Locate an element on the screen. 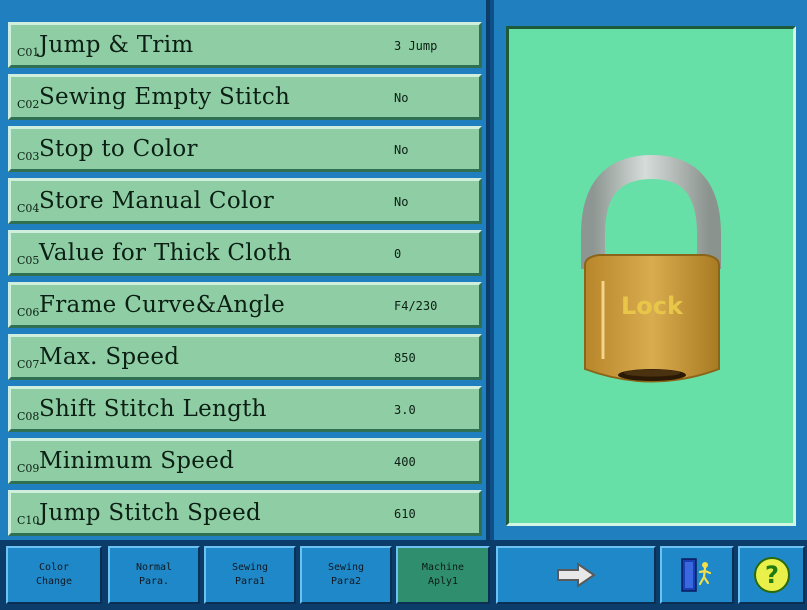 This screenshot has width=807, height=610. exit-button is located at coordinates (697, 575).